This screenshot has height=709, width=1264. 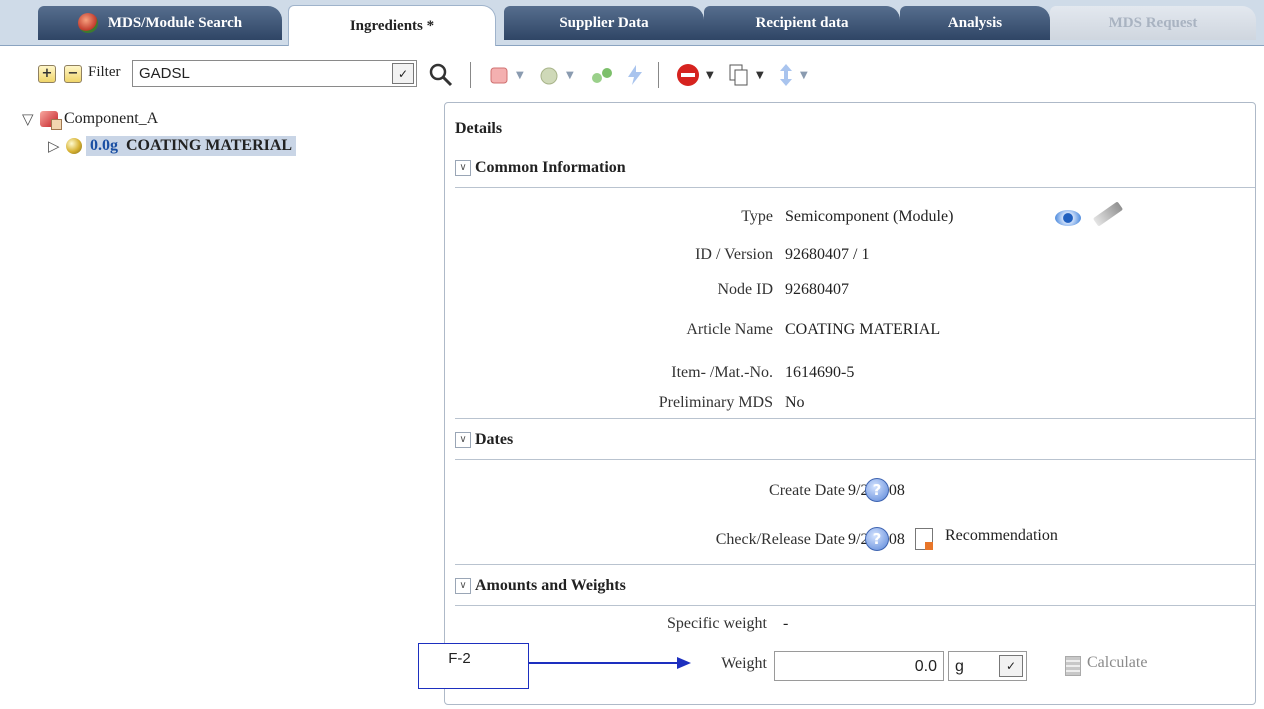 What do you see at coordinates (31, 119) in the screenshot?
I see `collapse-triangle-icon: ▽` at bounding box center [31, 119].